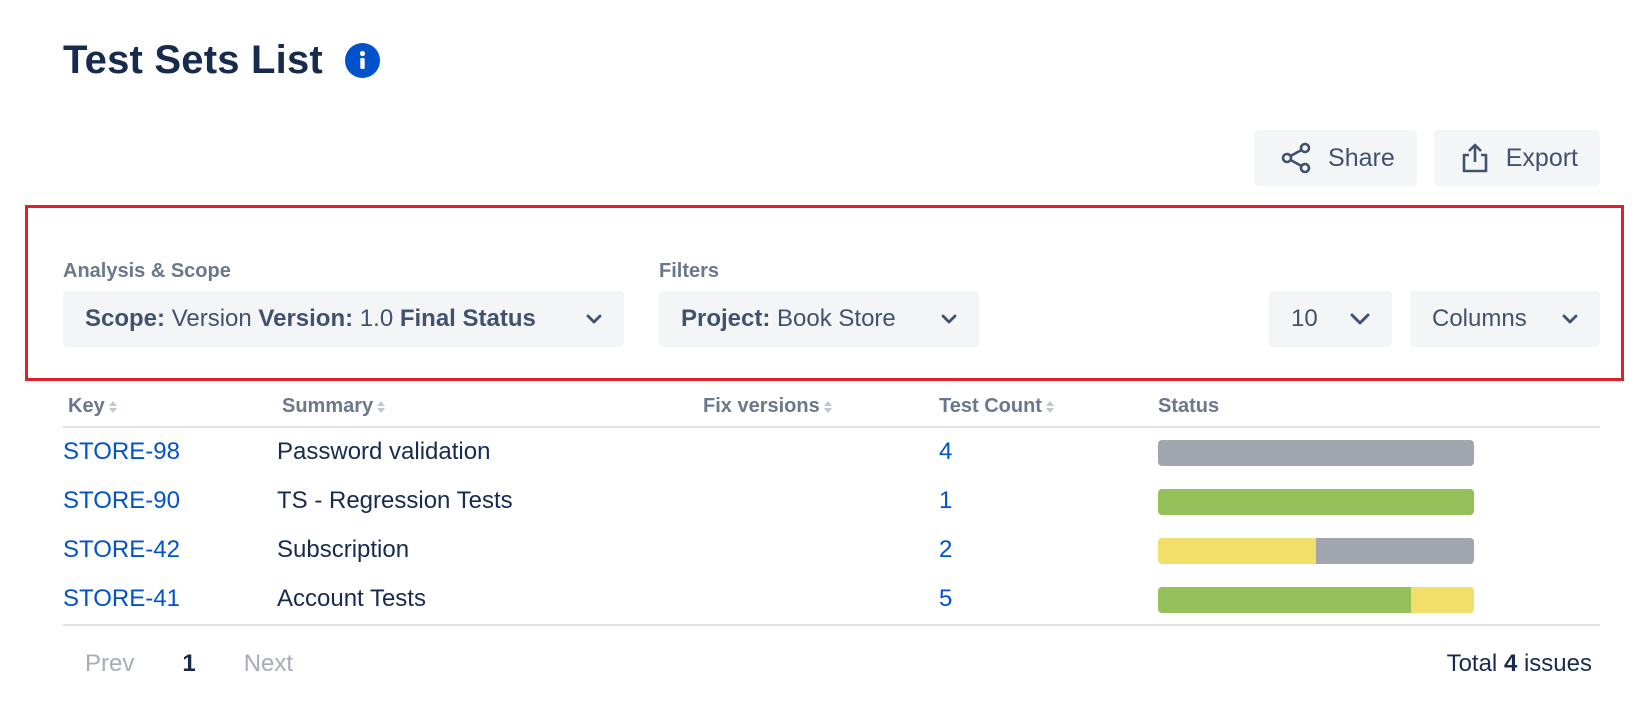  I want to click on share-button-label: Share, so click(1361, 157).